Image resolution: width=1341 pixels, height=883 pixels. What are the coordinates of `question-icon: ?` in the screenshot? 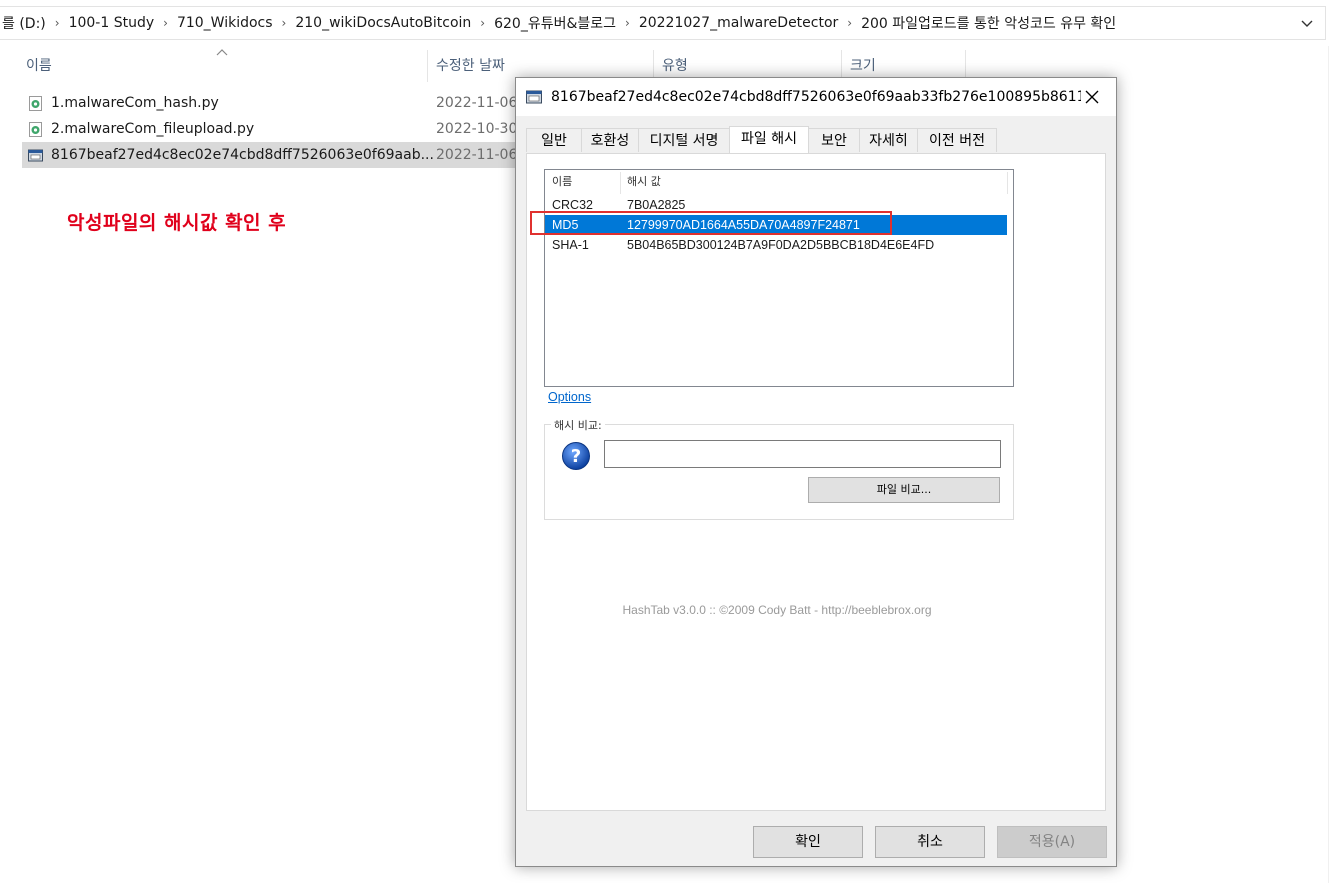 It's located at (576, 456).